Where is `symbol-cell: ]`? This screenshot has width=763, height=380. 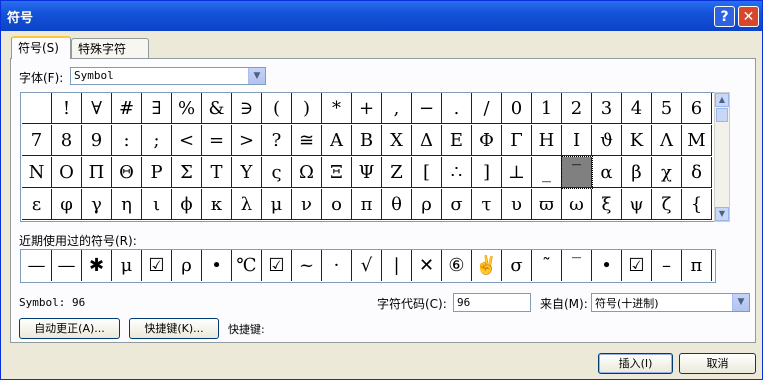 symbol-cell: ] is located at coordinates (487, 172).